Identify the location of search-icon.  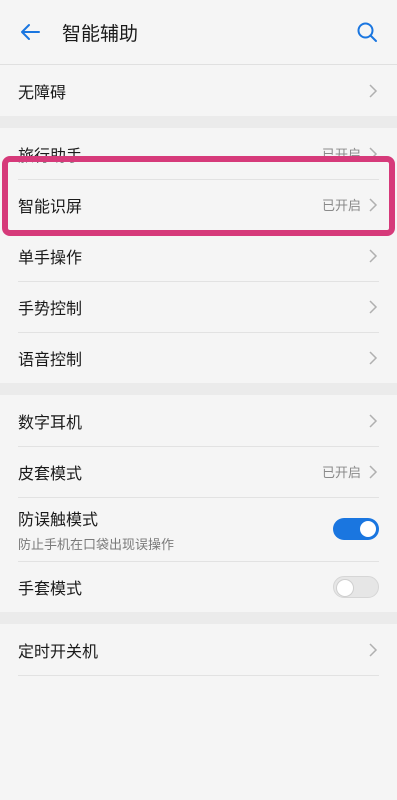
(367, 32).